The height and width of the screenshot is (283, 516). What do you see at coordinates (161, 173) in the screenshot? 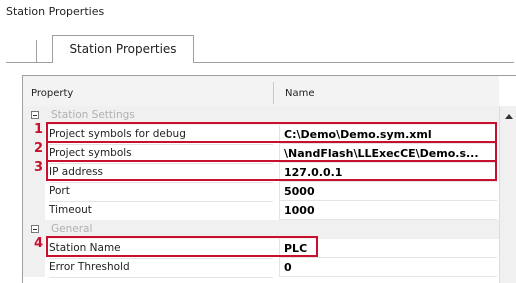
I see `property-name: IP address` at bounding box center [161, 173].